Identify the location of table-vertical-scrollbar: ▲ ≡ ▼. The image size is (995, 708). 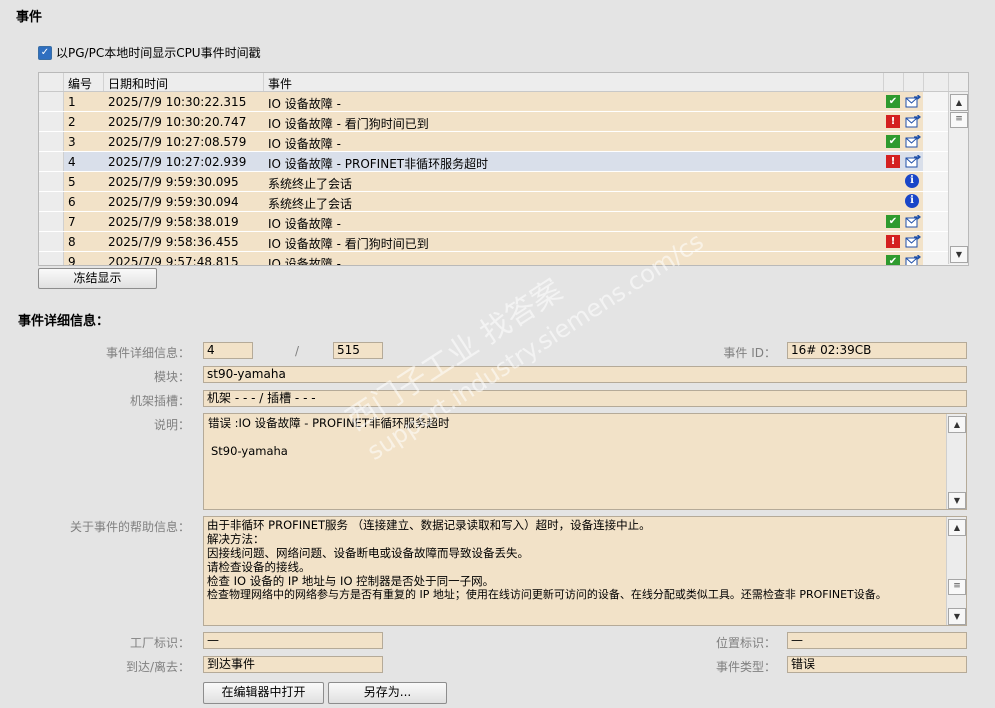
(958, 178).